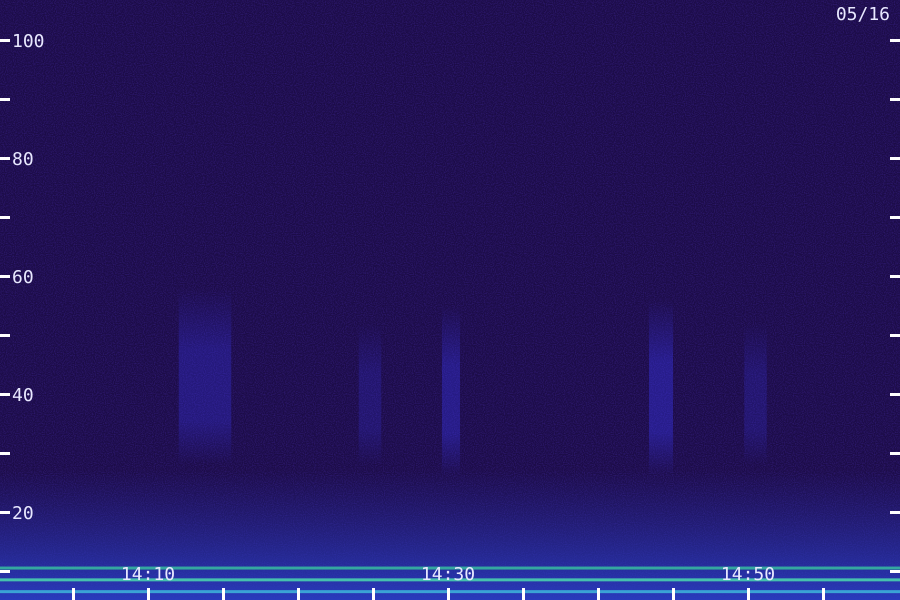 The height and width of the screenshot is (600, 900). Describe the element at coordinates (28, 41) in the screenshot. I see `y-tick-label-100: 100` at that location.